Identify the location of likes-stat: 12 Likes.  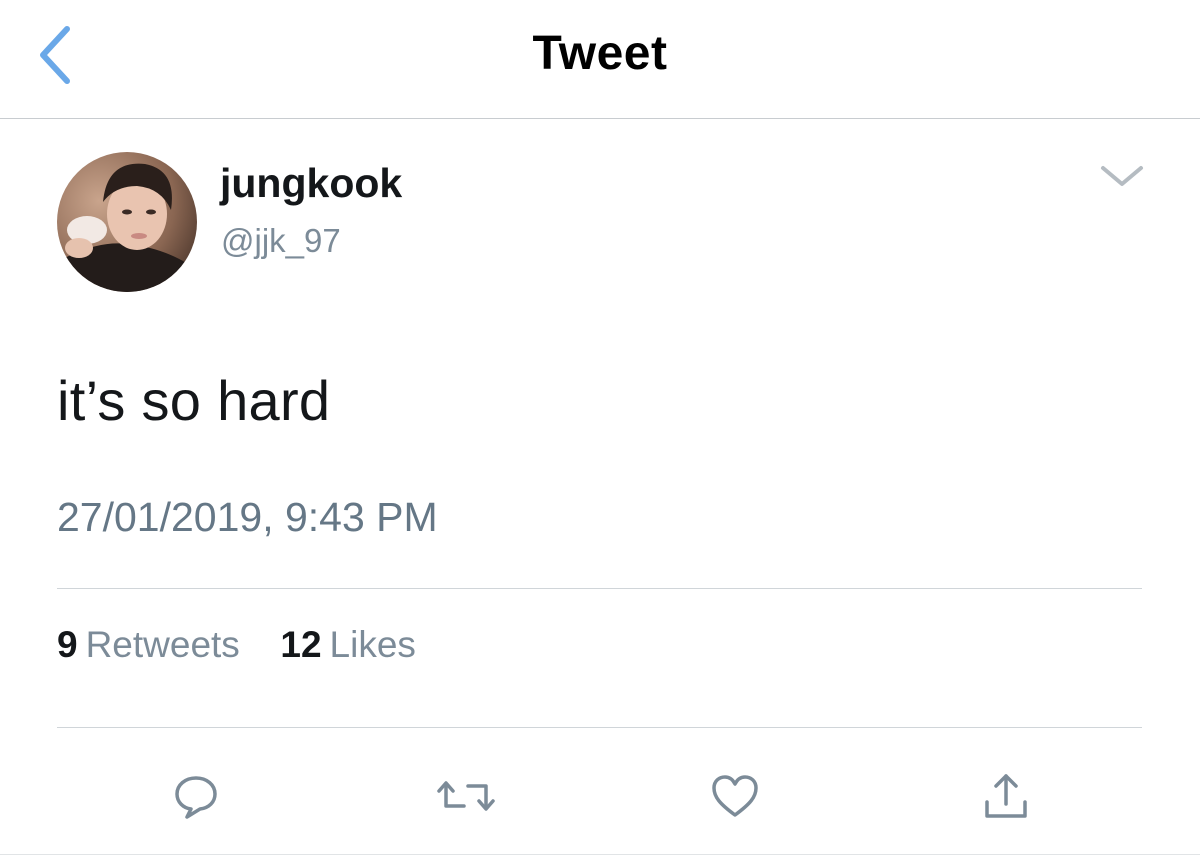
(348, 644).